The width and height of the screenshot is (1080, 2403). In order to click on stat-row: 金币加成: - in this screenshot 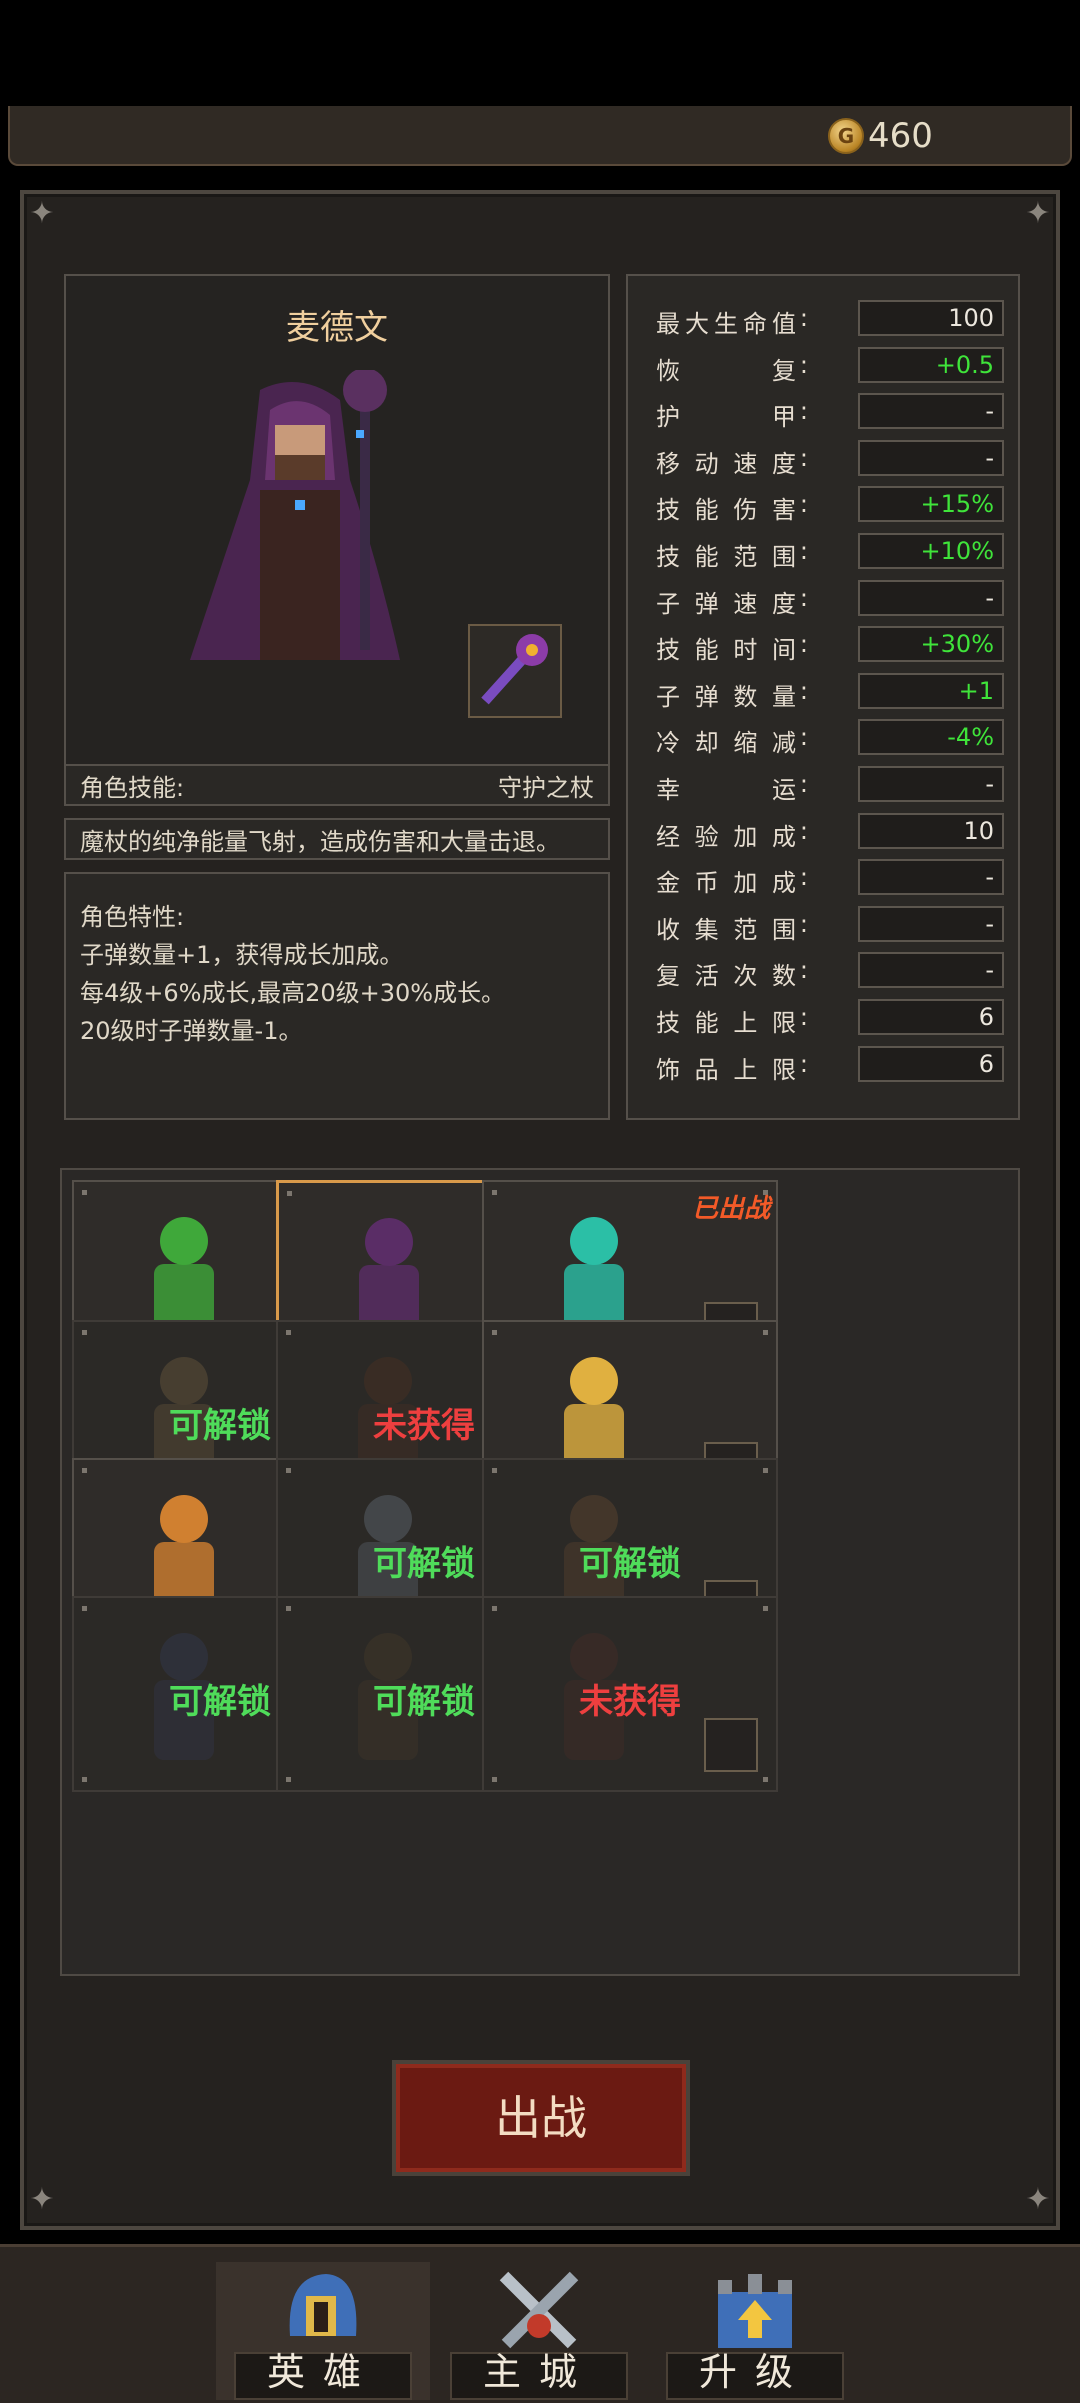, I will do `click(823, 878)`.